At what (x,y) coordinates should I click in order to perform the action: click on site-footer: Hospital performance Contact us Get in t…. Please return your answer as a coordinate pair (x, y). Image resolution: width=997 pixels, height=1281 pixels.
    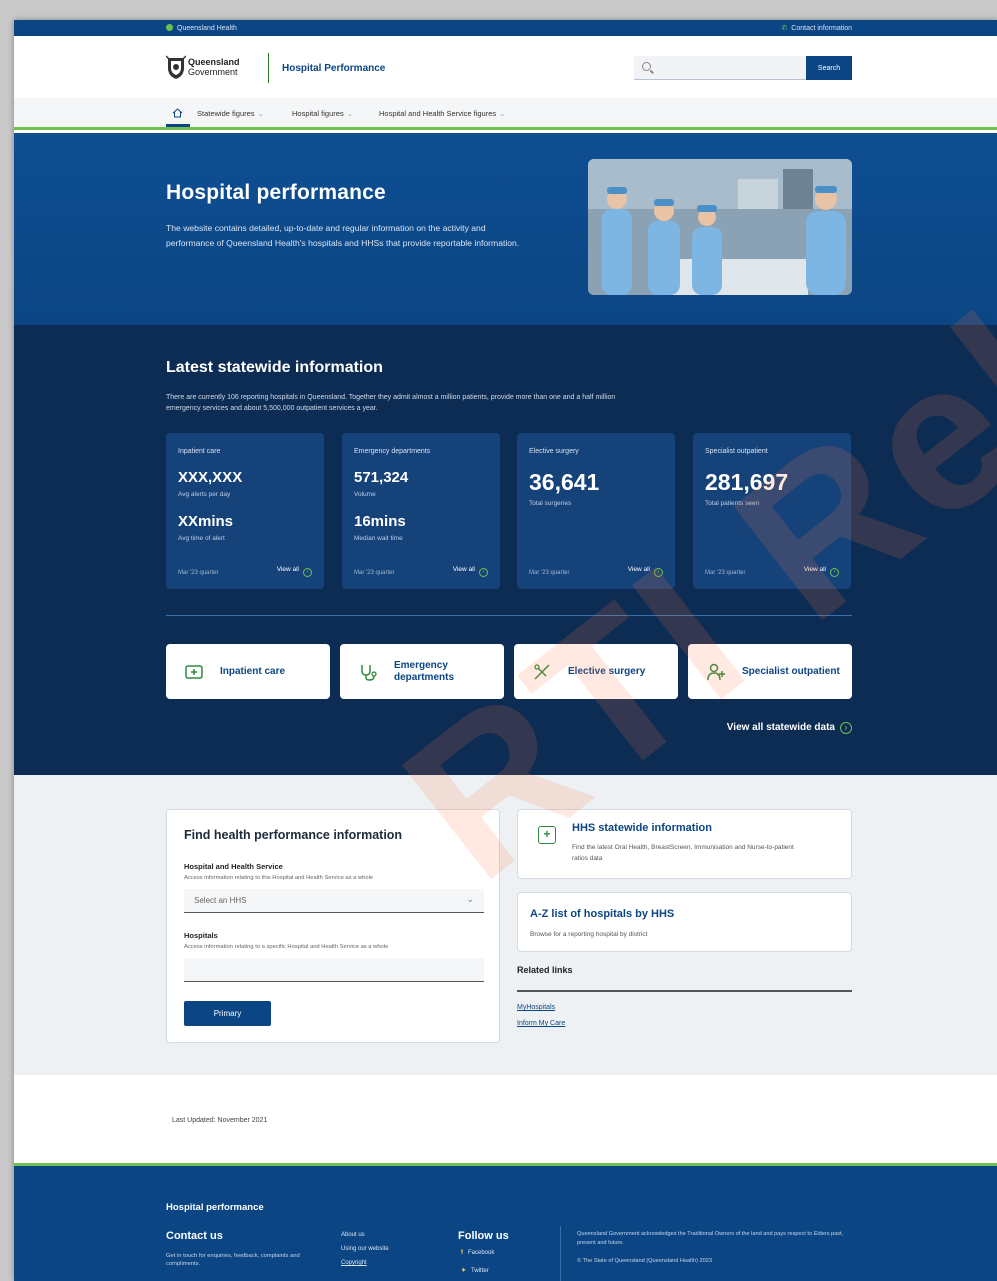
    Looking at the image, I should click on (505, 1222).